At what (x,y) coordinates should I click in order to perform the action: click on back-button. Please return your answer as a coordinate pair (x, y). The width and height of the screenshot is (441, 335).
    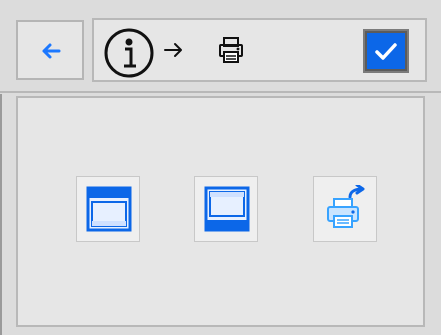
    Looking at the image, I should click on (50, 50).